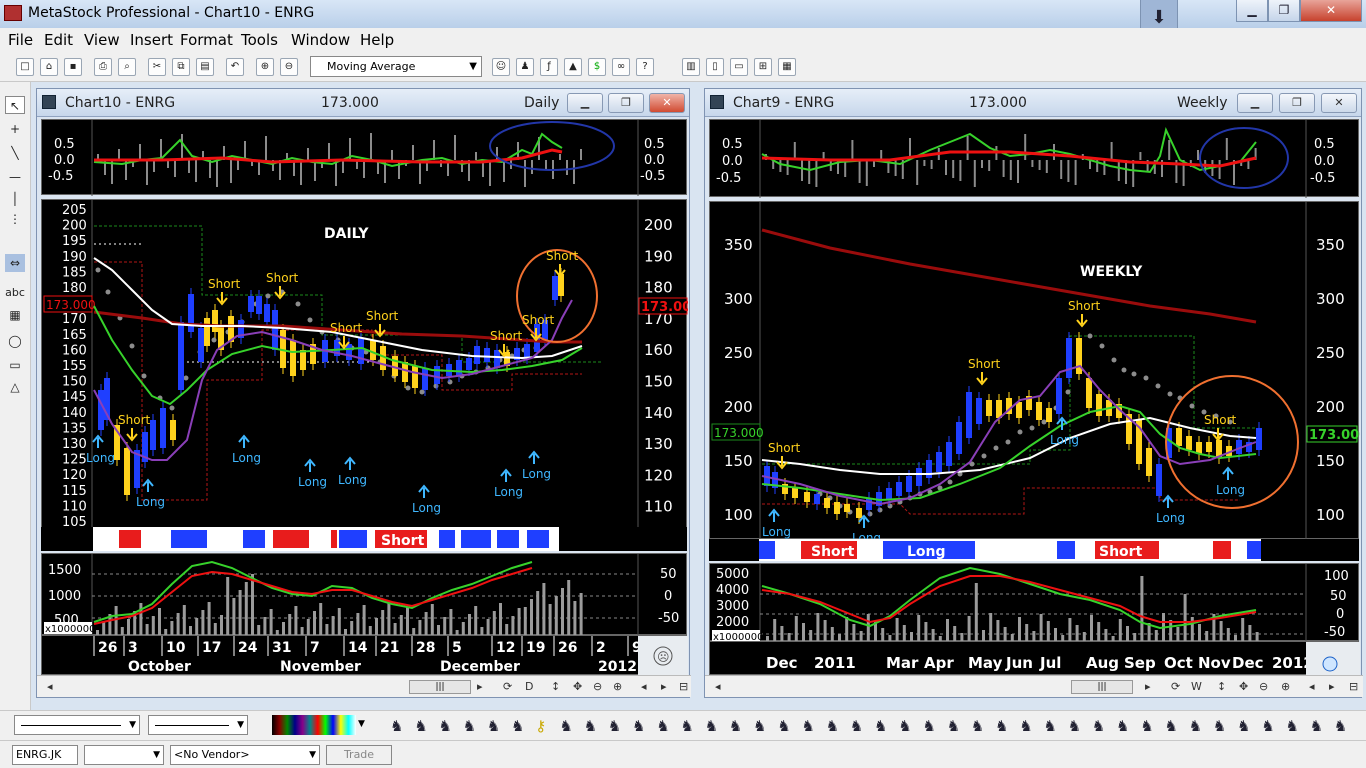 The height and width of the screenshot is (768, 1366). Describe the element at coordinates (529, 686) in the screenshot. I see `periodicity-icon: D` at that location.